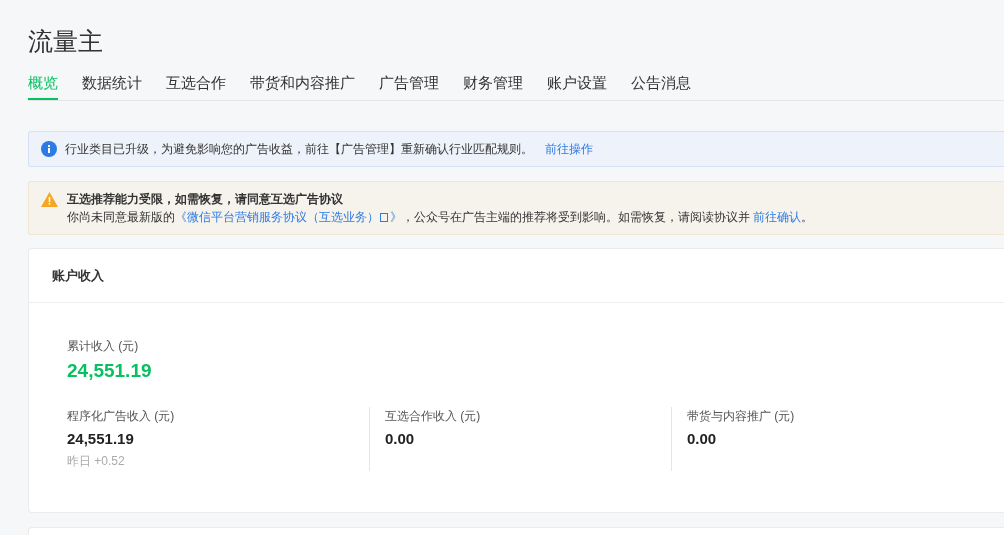  What do you see at coordinates (409, 86) in the screenshot?
I see `nav-tab: 广告管理` at bounding box center [409, 86].